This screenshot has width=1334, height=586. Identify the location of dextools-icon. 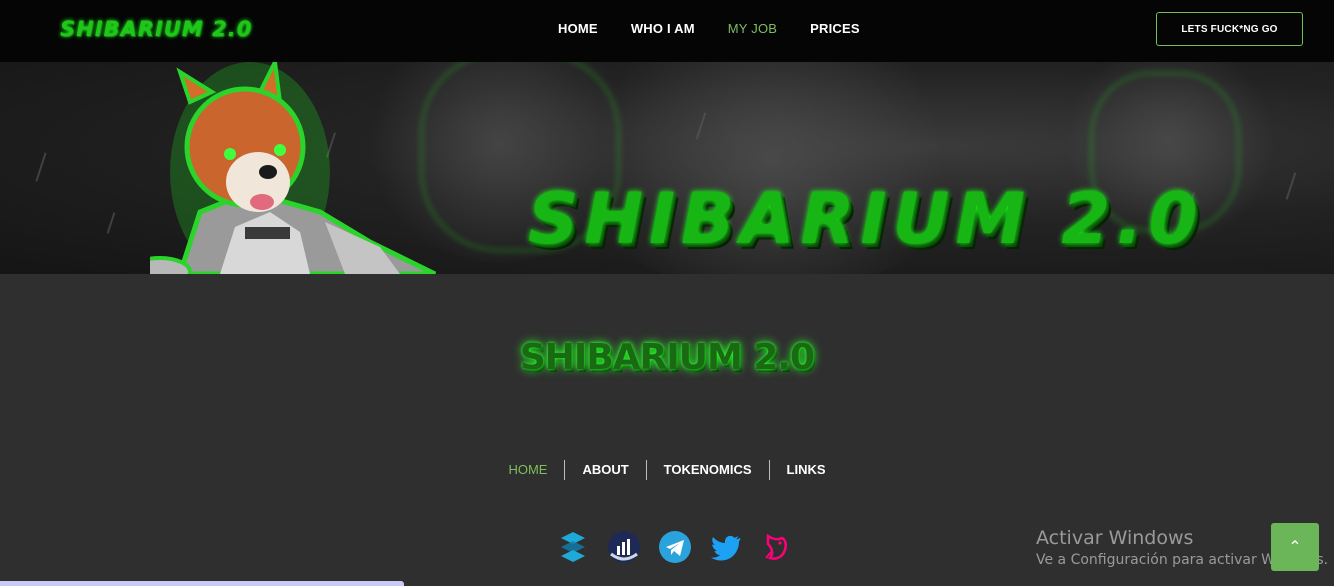
(573, 547).